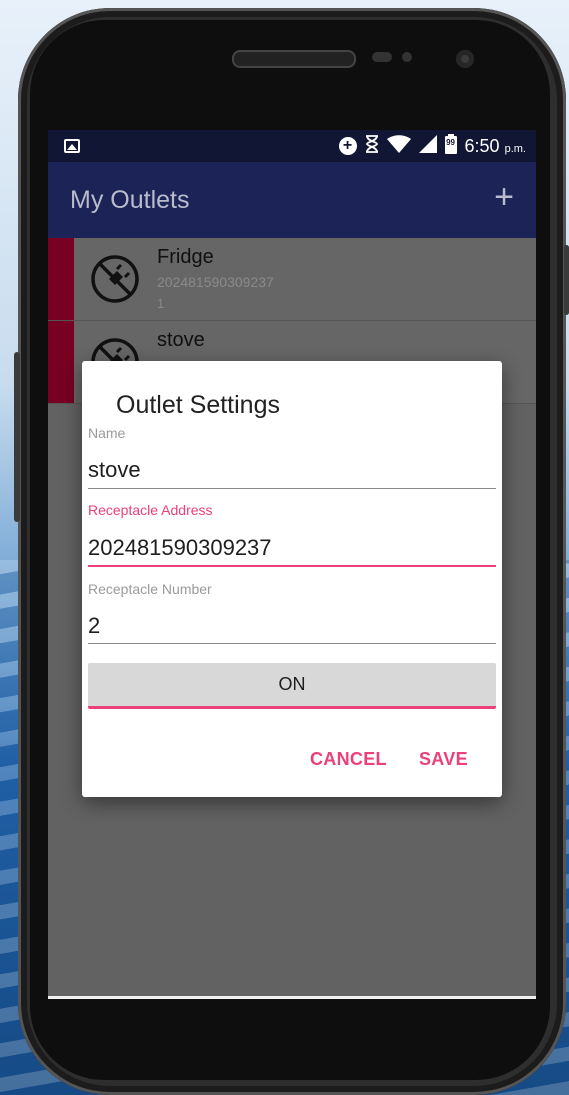 The image size is (569, 1095). I want to click on proximity-sensor, so click(382, 57).